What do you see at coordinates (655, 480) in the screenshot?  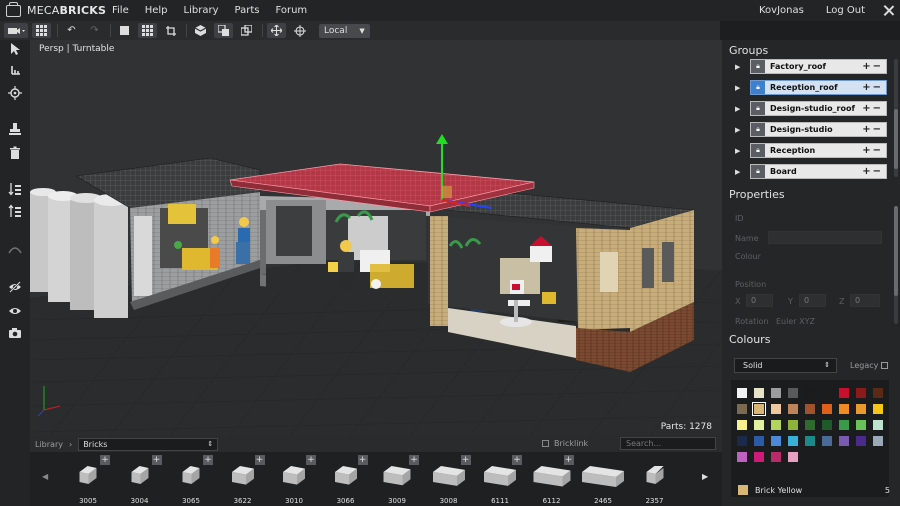 I see `library-brick-item: 2357` at bounding box center [655, 480].